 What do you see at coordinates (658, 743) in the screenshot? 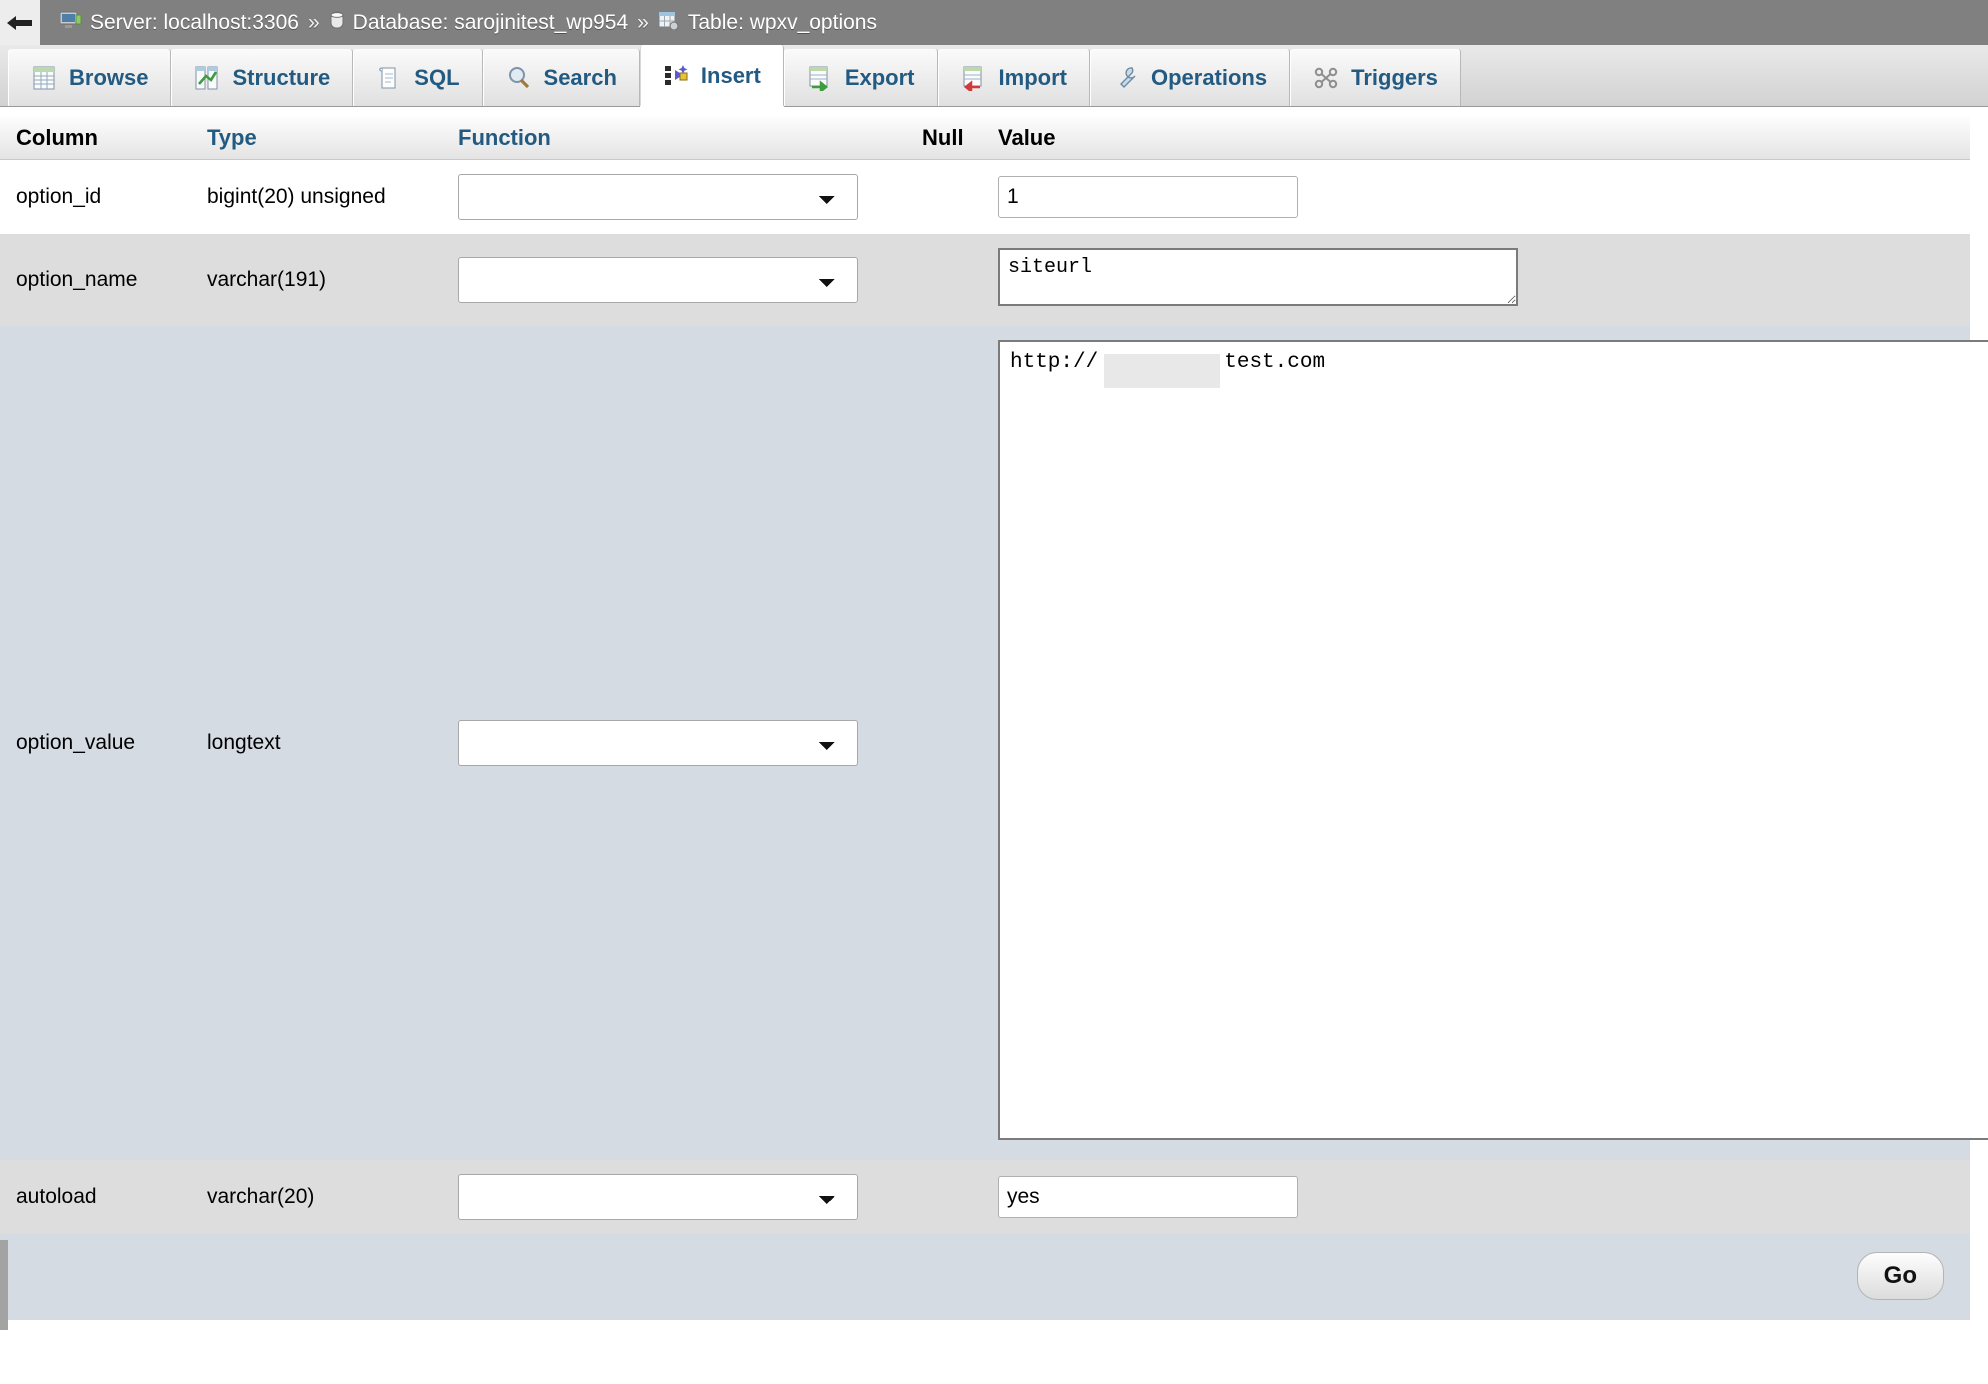
I see `function-select-option-value` at bounding box center [658, 743].